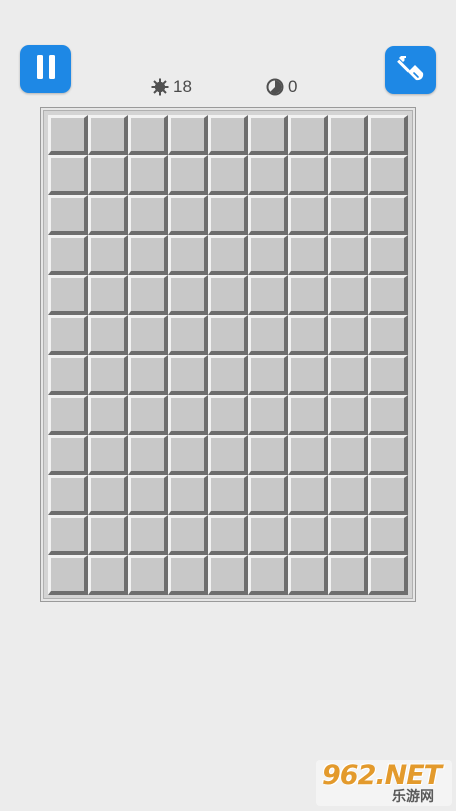 The image size is (456, 811). Describe the element at coordinates (45, 69) in the screenshot. I see `pause-button` at that location.